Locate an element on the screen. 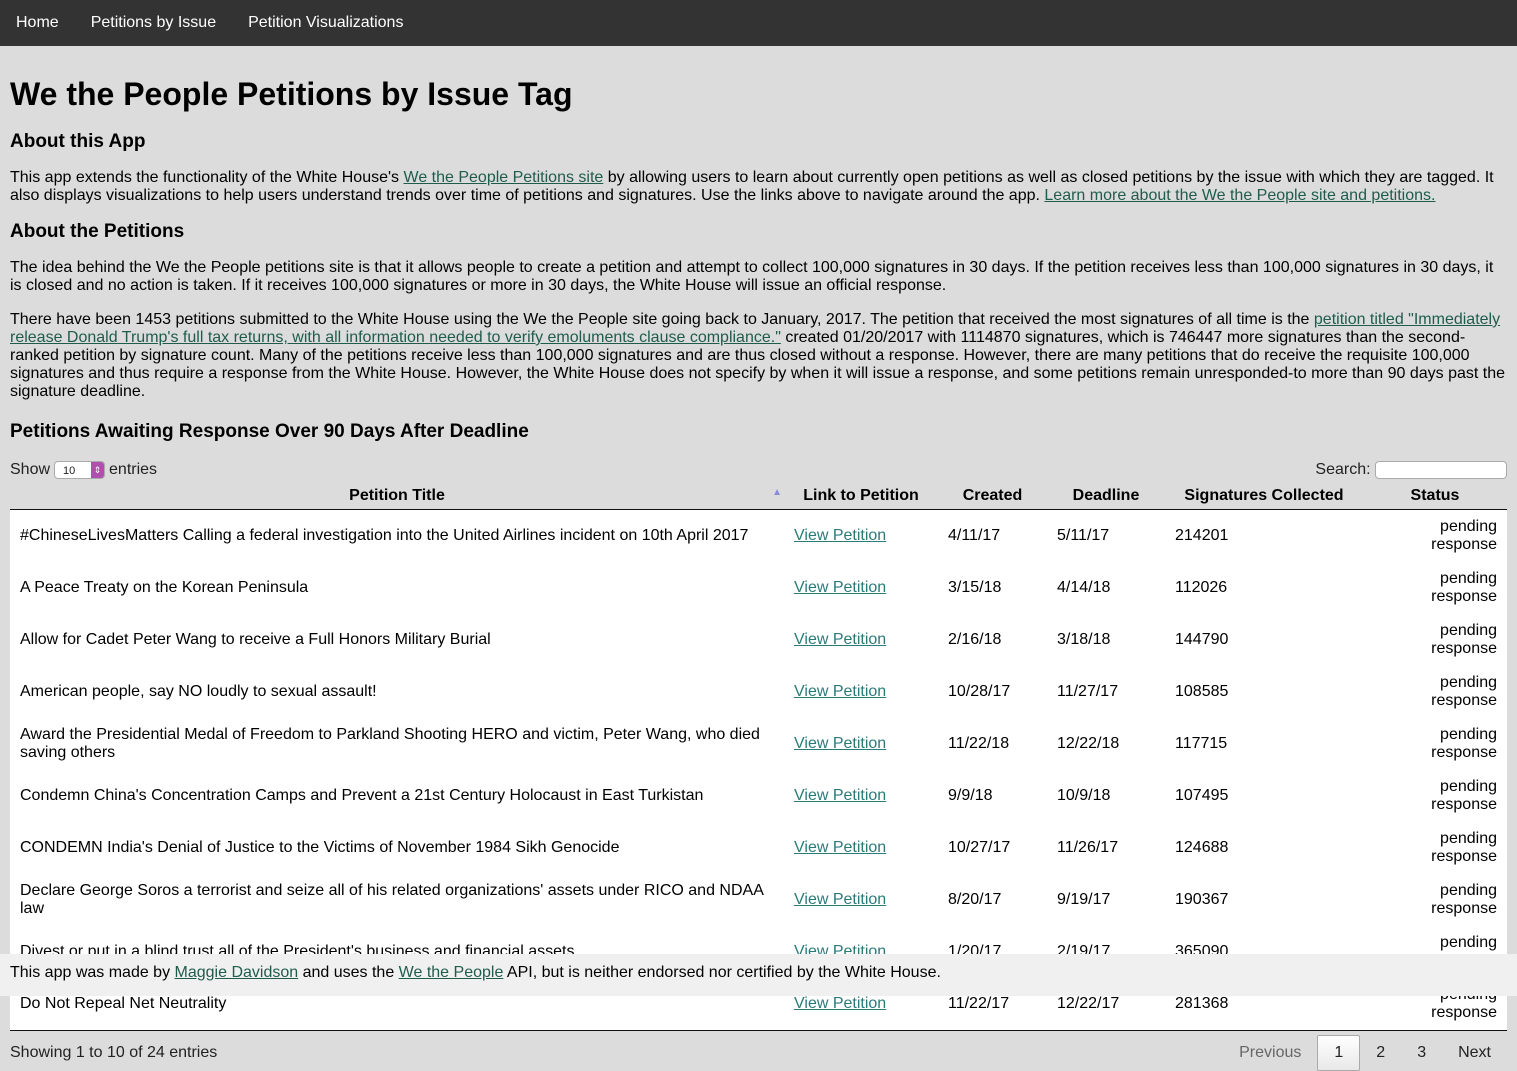 The image size is (1517, 1071). pagination: Previous 1 2 3 Next is located at coordinates (1365, 1052).